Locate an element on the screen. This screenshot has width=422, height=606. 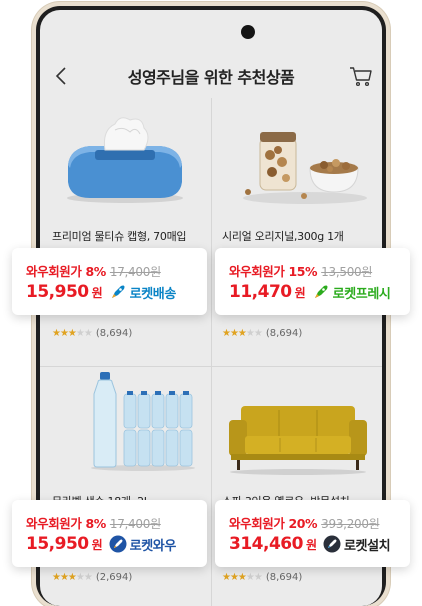
wow-discount: 와우회원가 20% is located at coordinates (273, 523).